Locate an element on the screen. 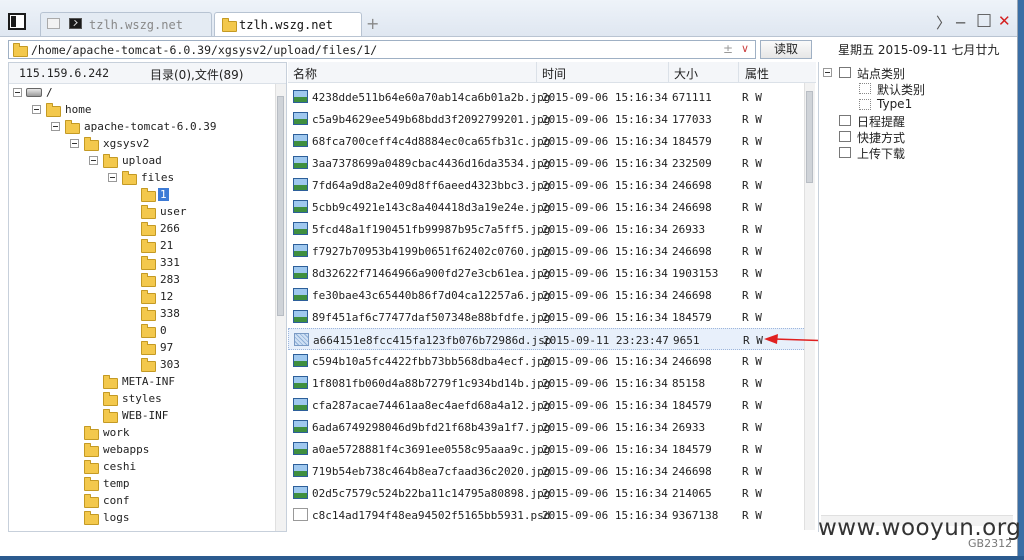 The image size is (1024, 560). file-list-scrollbar is located at coordinates (809, 306).